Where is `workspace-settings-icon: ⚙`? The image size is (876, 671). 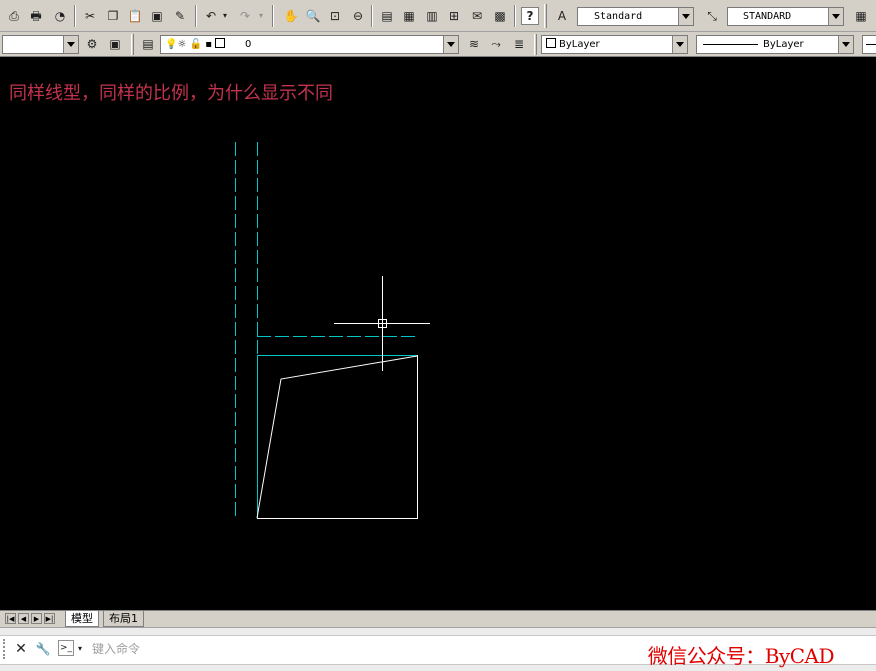
workspace-settings-icon: ⚙ is located at coordinates (92, 44).